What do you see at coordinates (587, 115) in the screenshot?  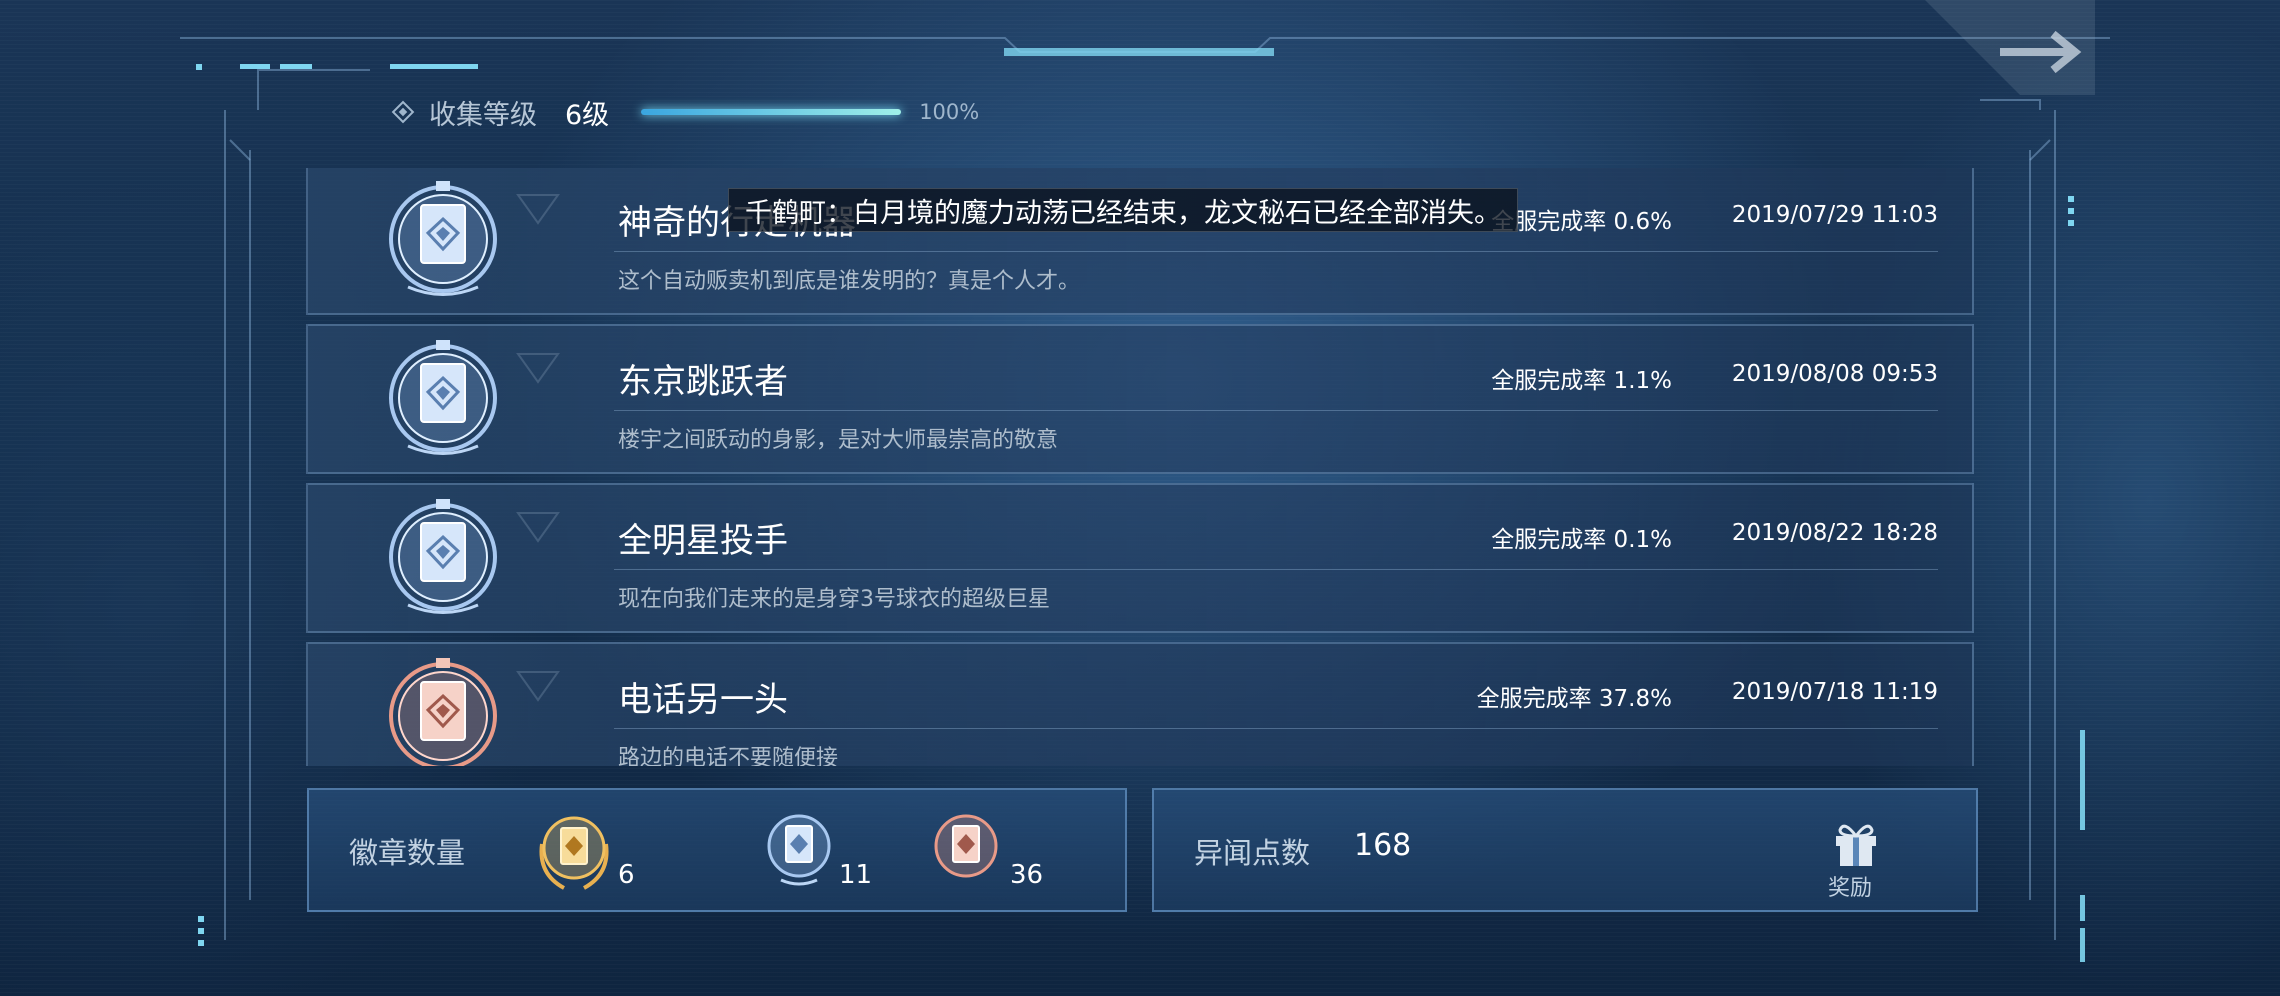 I see `collection-level-value: 6级` at bounding box center [587, 115].